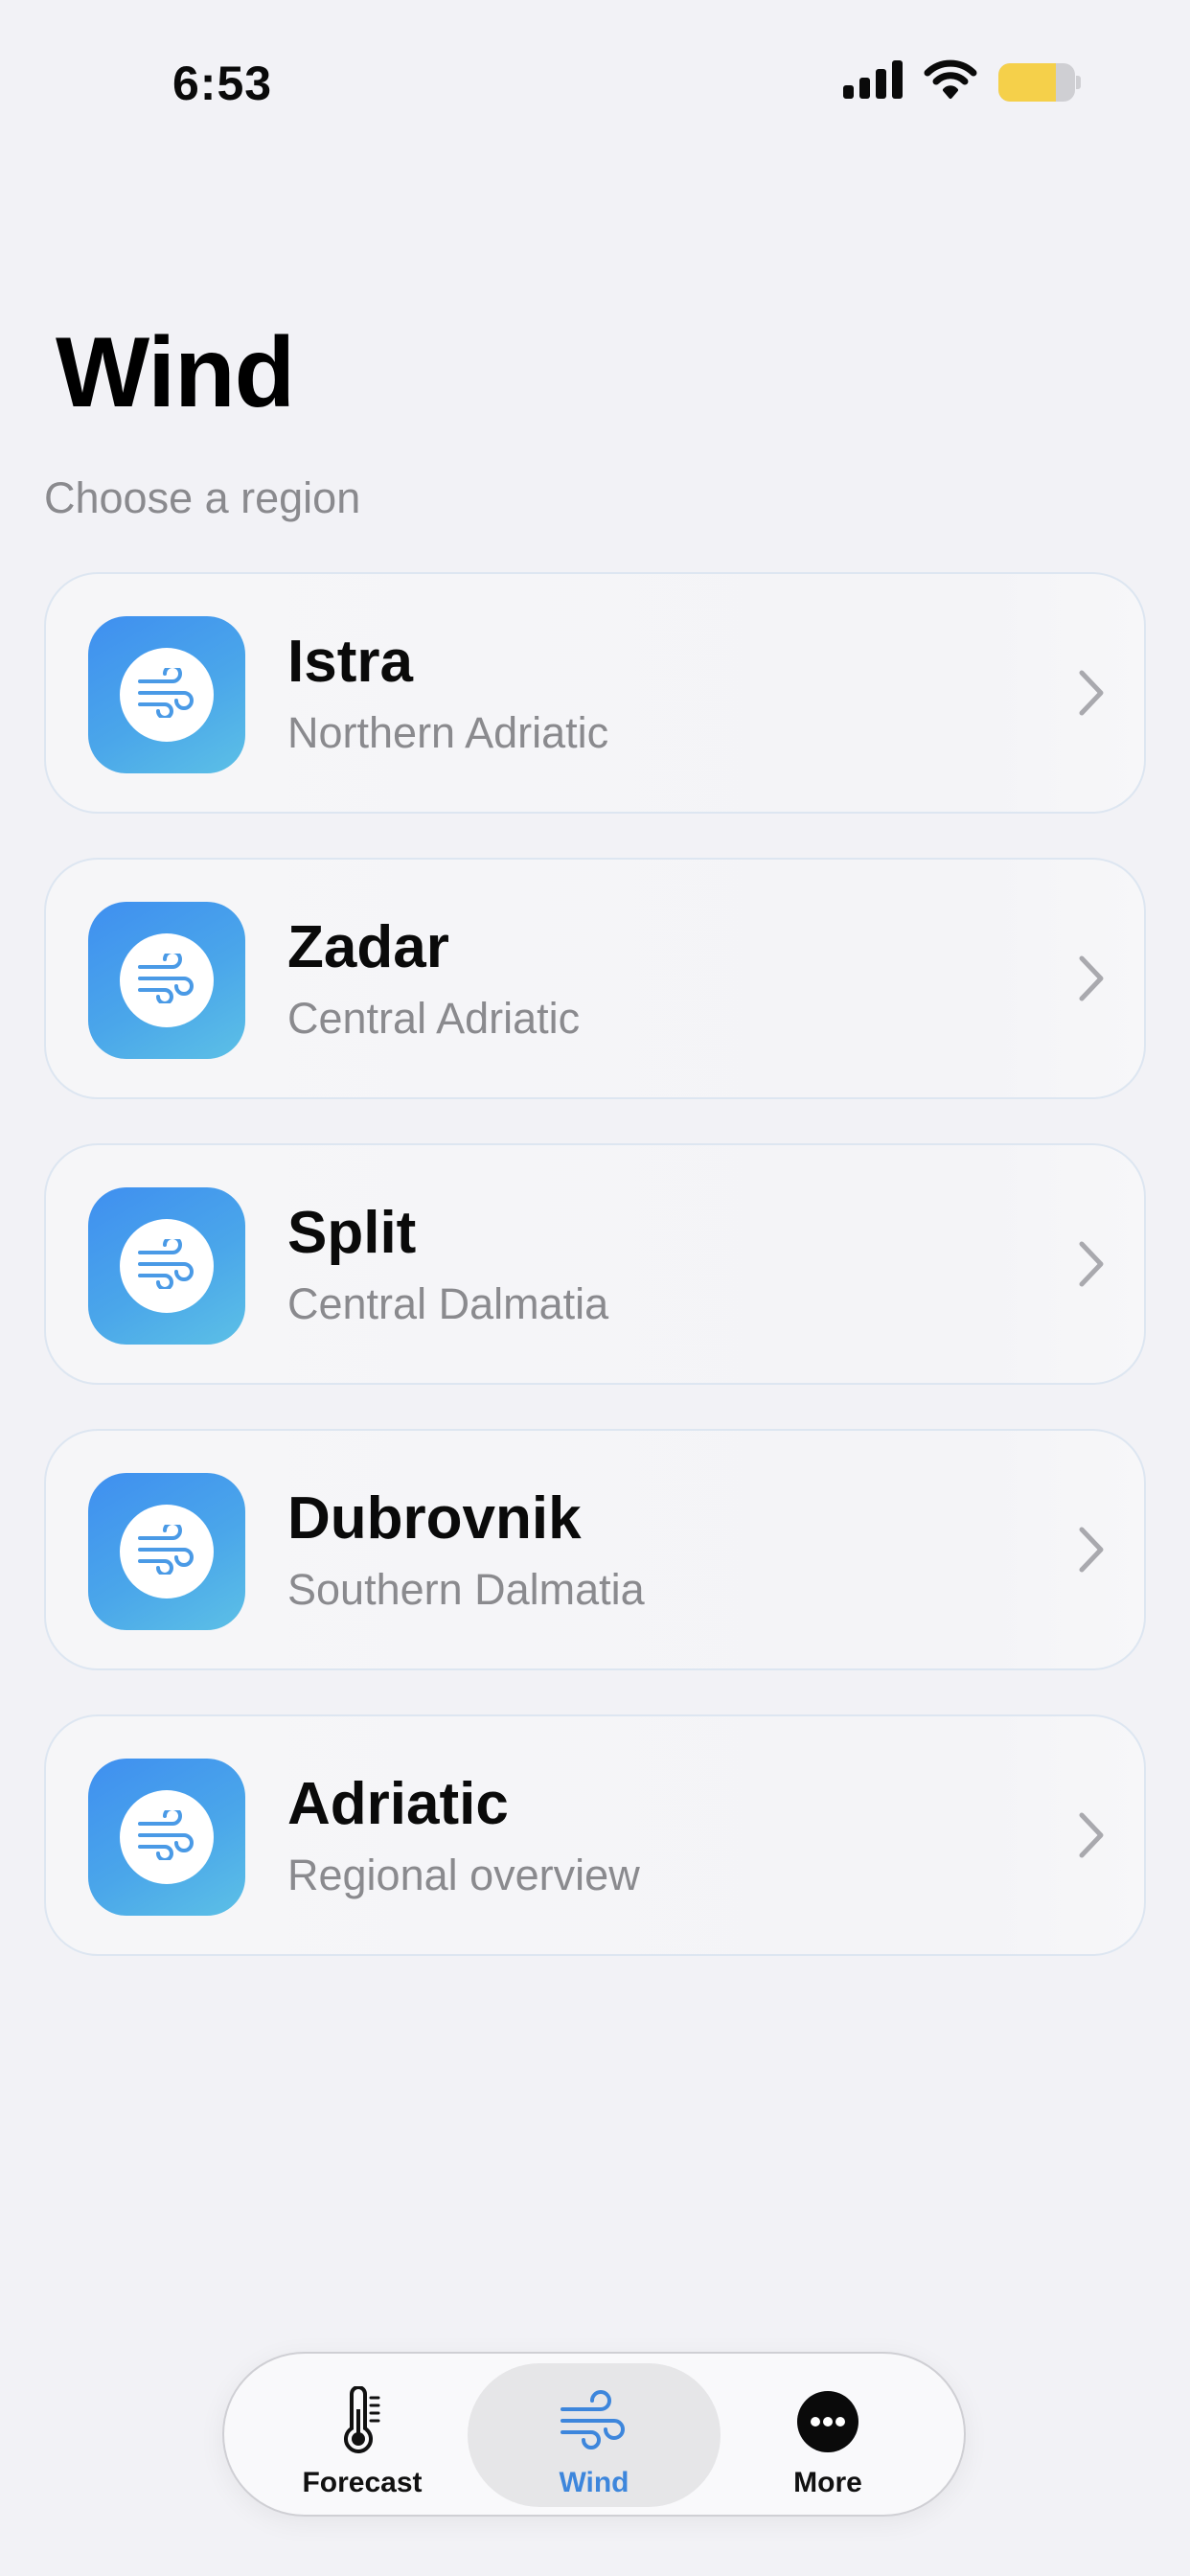  What do you see at coordinates (827, 2421) in the screenshot?
I see `more-icon` at bounding box center [827, 2421].